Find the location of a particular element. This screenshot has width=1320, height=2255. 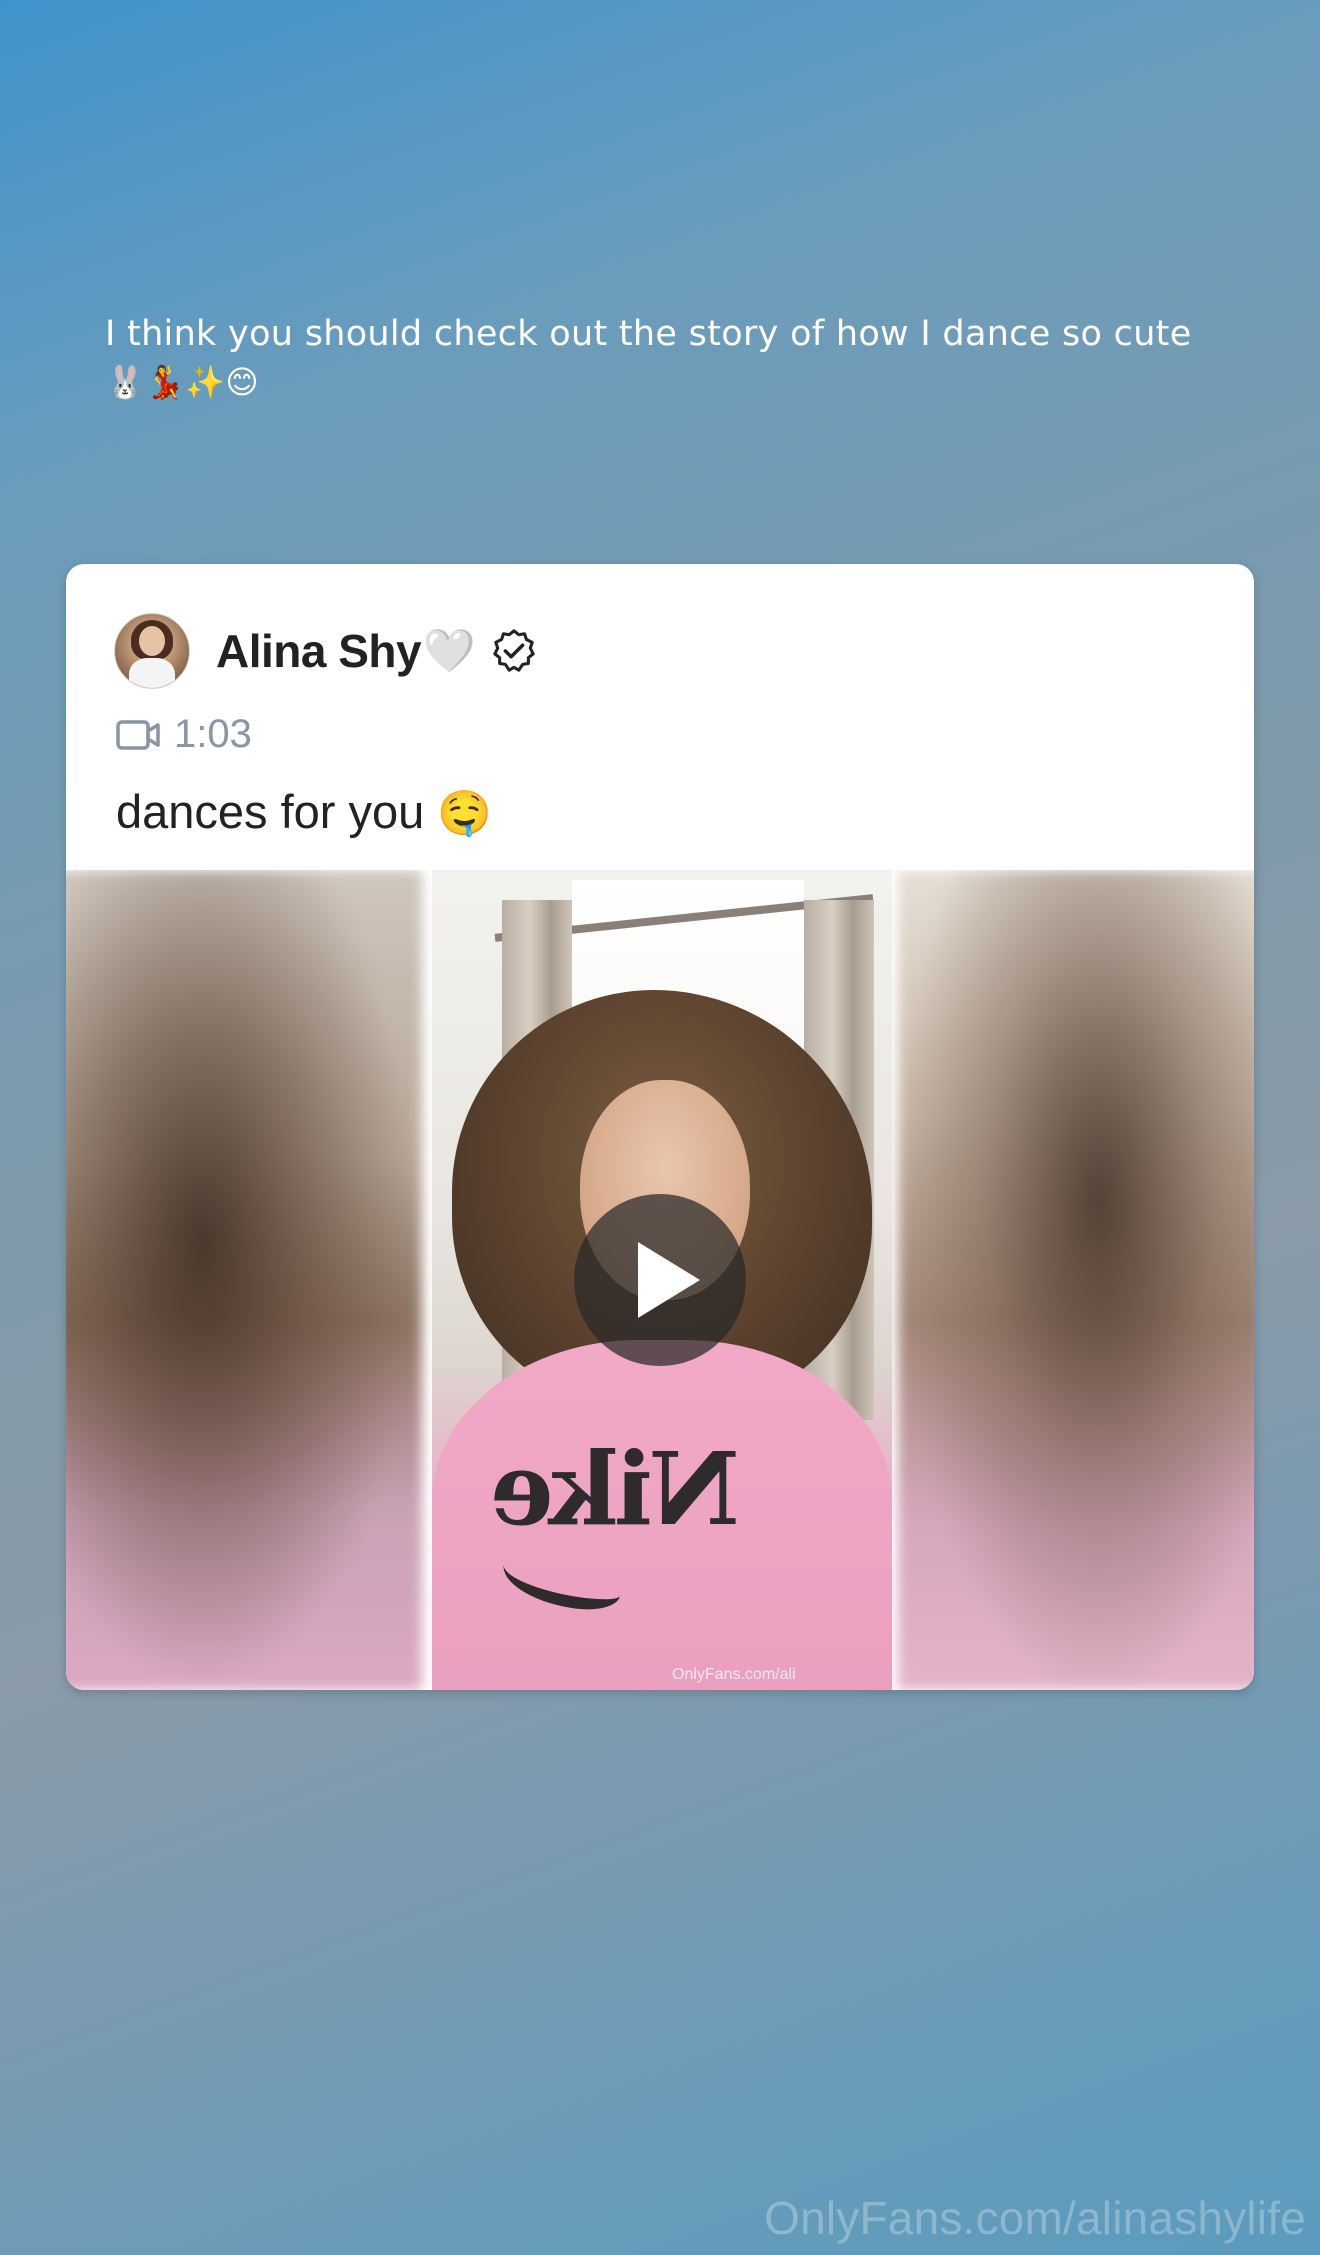

blurred-background-left is located at coordinates (244, 1280).